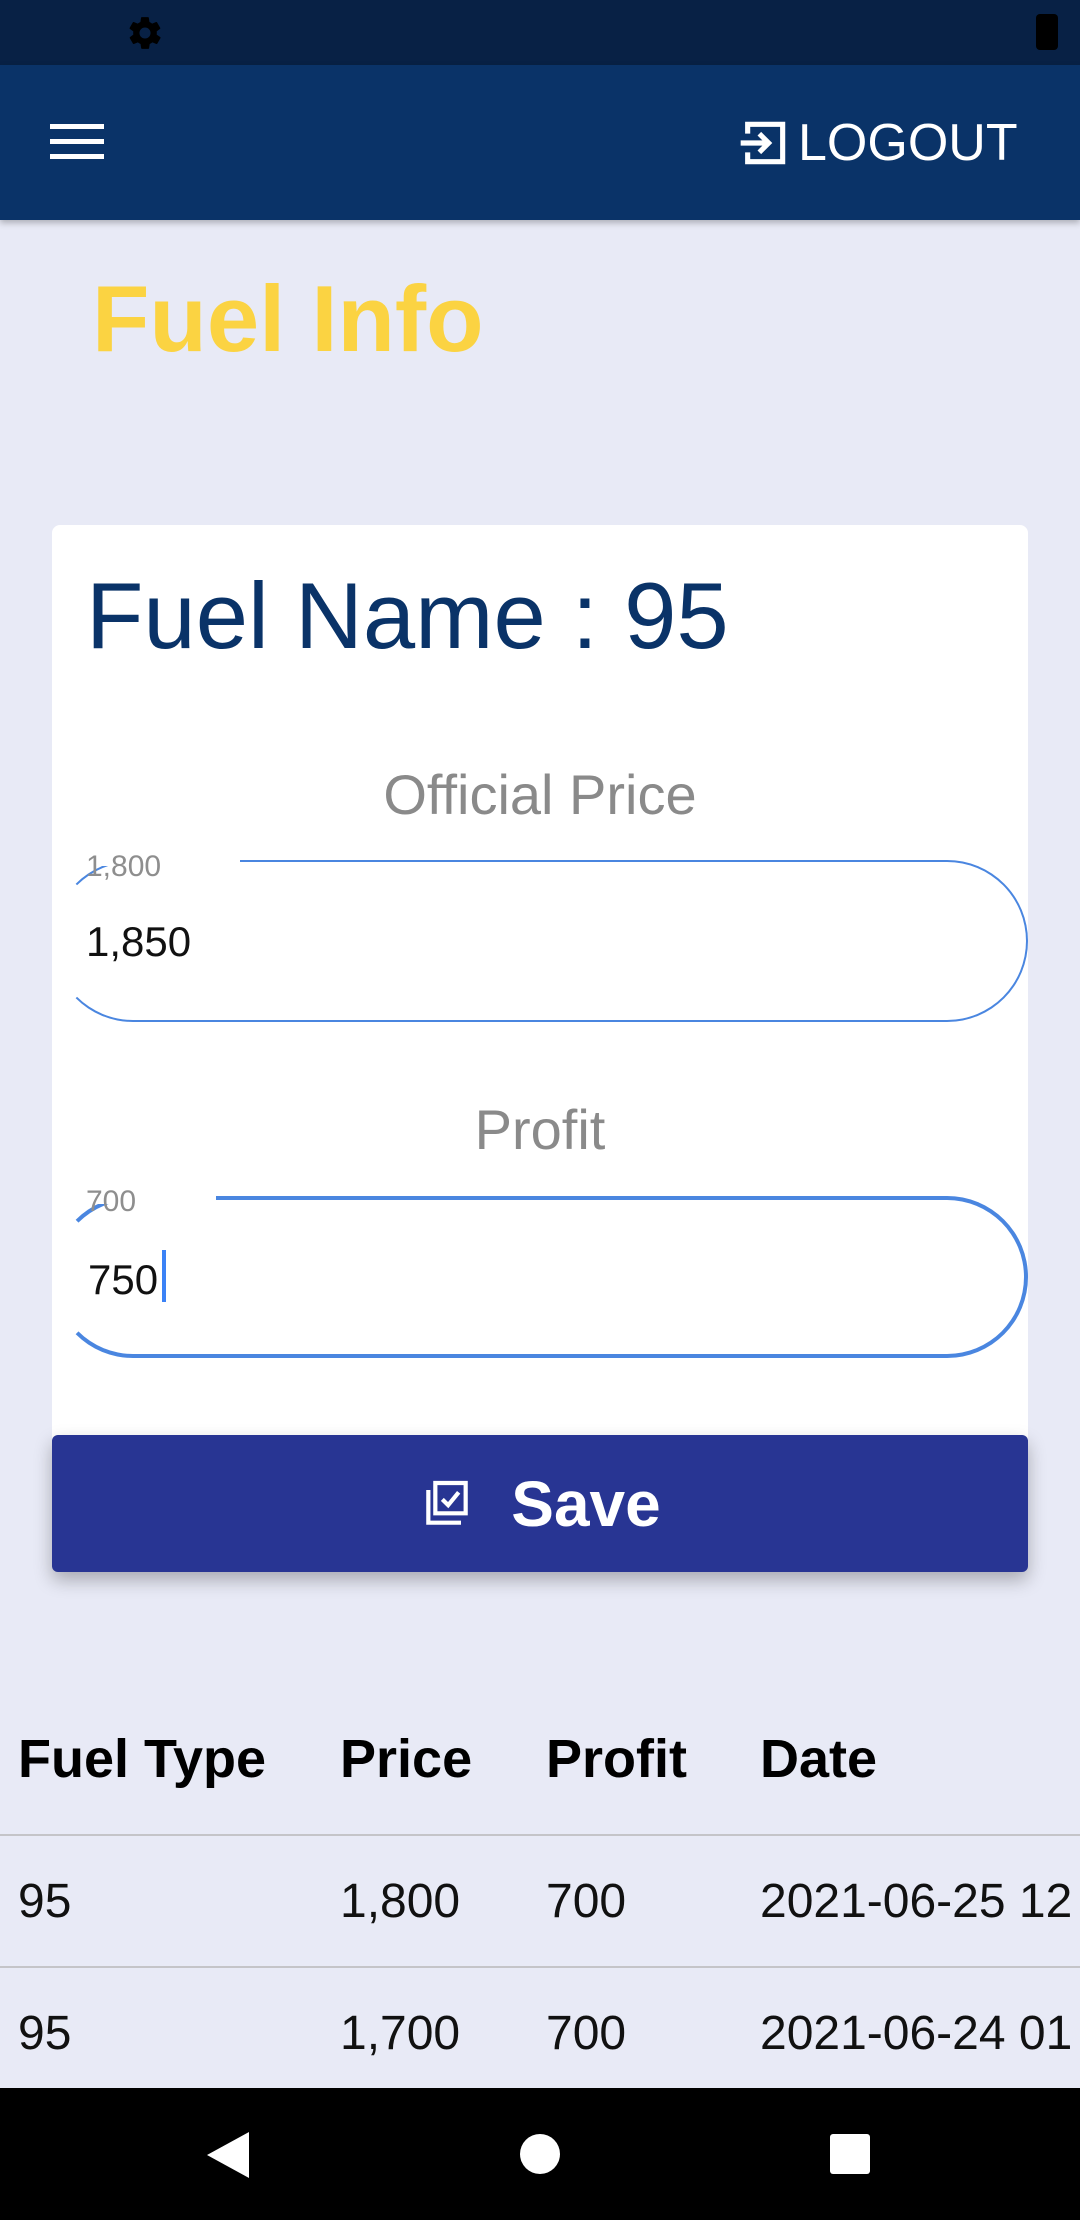 This screenshot has height=2220, width=1080. I want to click on system-nav-bar, so click(540, 2154).